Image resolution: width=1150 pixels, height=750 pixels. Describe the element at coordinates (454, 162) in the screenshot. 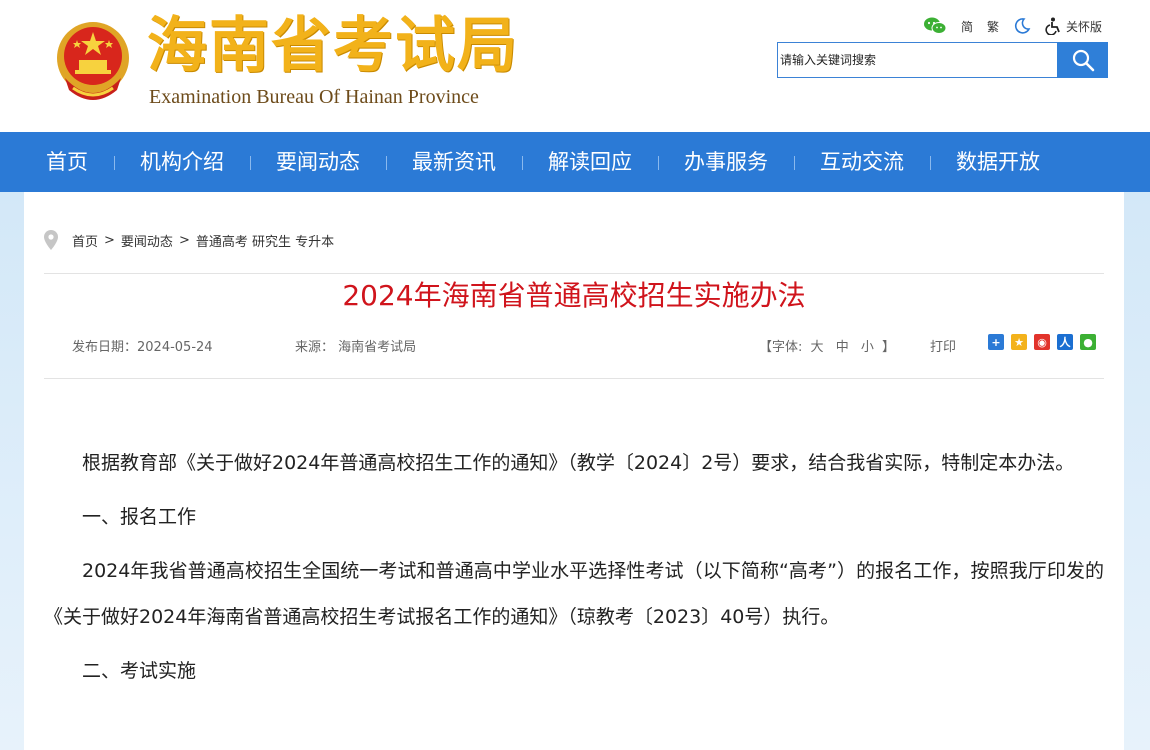

I see `nav-item-latest: 最新资讯` at that location.